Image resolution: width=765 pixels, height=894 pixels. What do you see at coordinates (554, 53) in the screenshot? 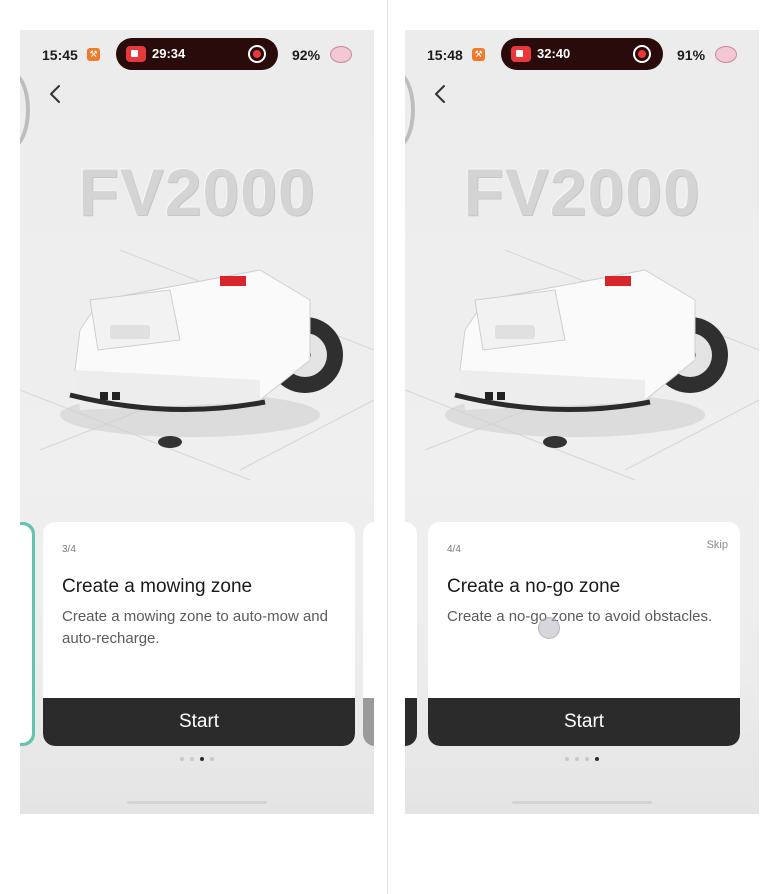
I see `record-timer: 32:40` at bounding box center [554, 53].